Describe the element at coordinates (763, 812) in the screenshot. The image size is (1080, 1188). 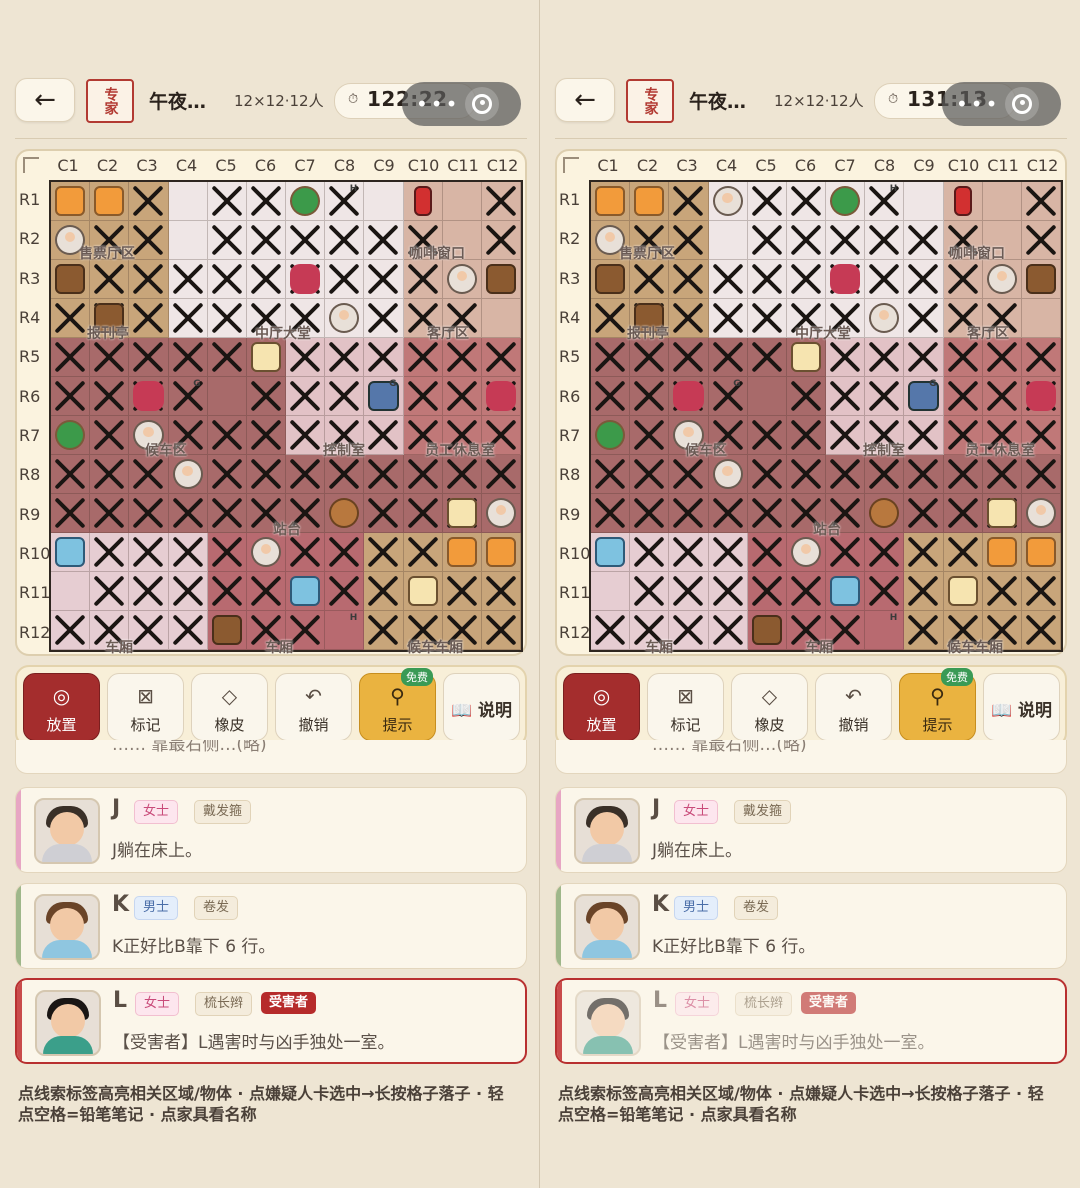
I see `trait-tag: 戴发箍` at that location.